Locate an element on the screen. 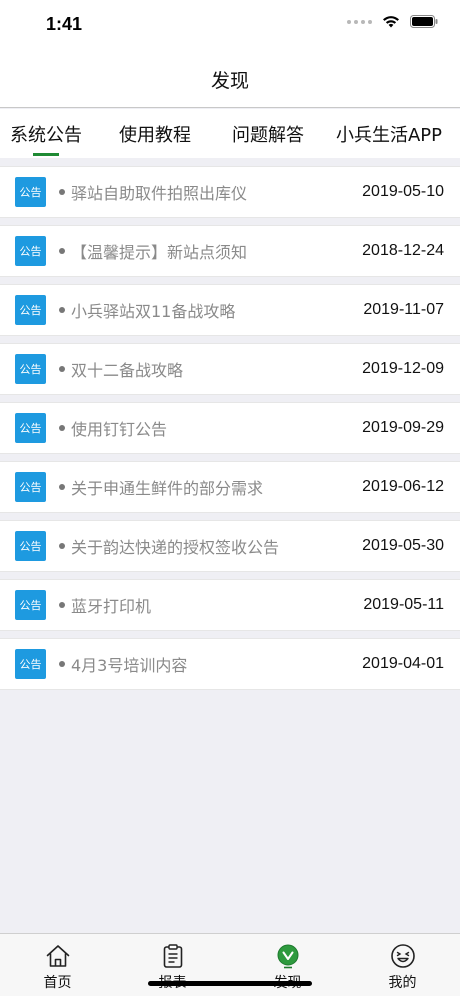 Image resolution: width=460 pixels, height=996 pixels. tab-tutorials: 使用教程 is located at coordinates (155, 133).